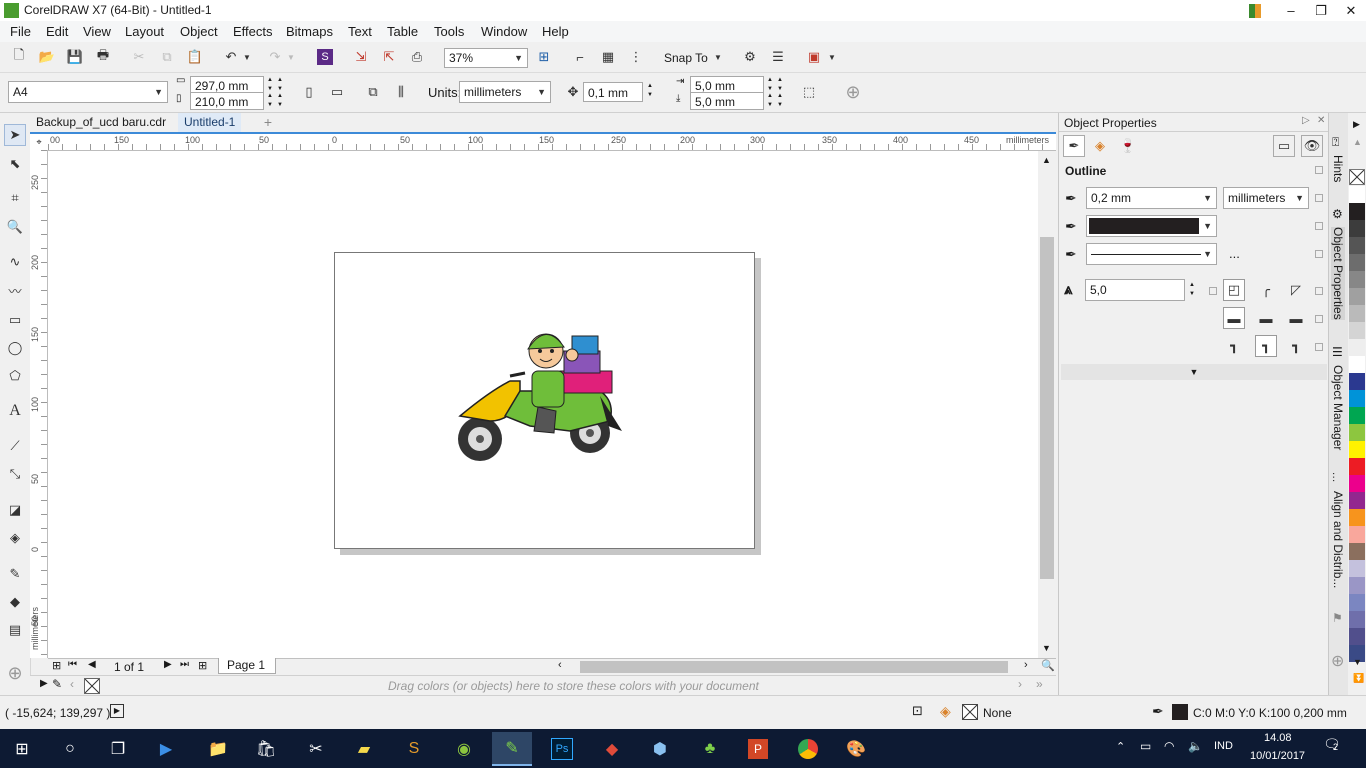 This screenshot has height=768, width=1366. Describe the element at coordinates (92, 664) in the screenshot. I see `previous-page-icon: ◀` at that location.